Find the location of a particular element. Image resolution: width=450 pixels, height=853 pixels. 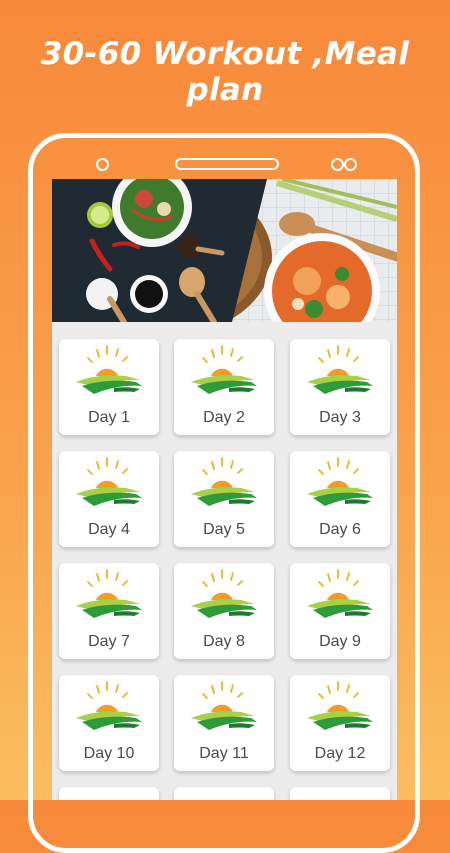

day-card: Day 8 is located at coordinates (224, 611).